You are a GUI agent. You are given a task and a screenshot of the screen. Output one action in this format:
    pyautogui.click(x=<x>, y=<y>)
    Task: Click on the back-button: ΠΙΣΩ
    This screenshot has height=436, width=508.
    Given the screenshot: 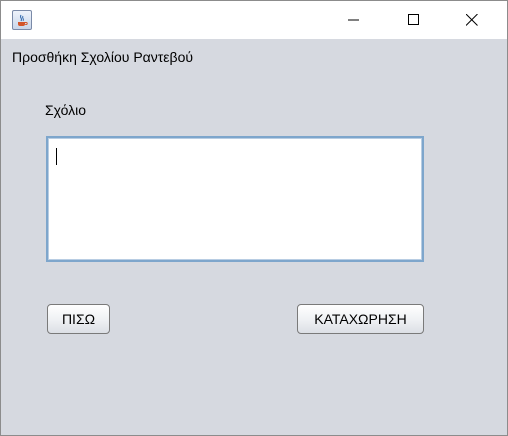 What is the action you would take?
    pyautogui.click(x=78, y=319)
    